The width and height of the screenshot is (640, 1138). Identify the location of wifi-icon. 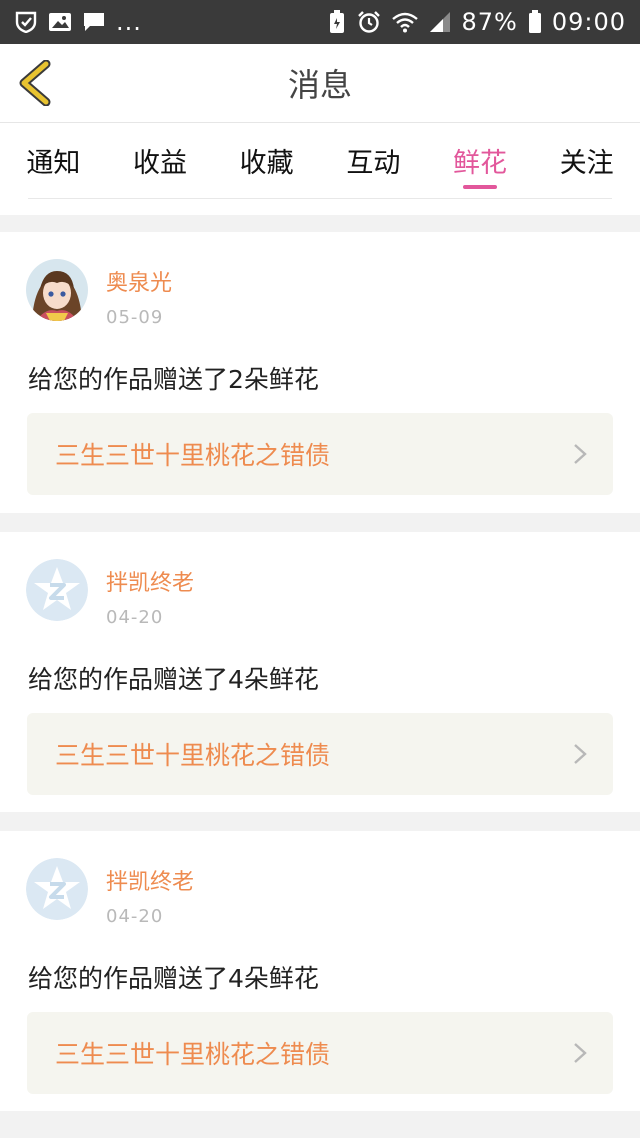
(405, 22).